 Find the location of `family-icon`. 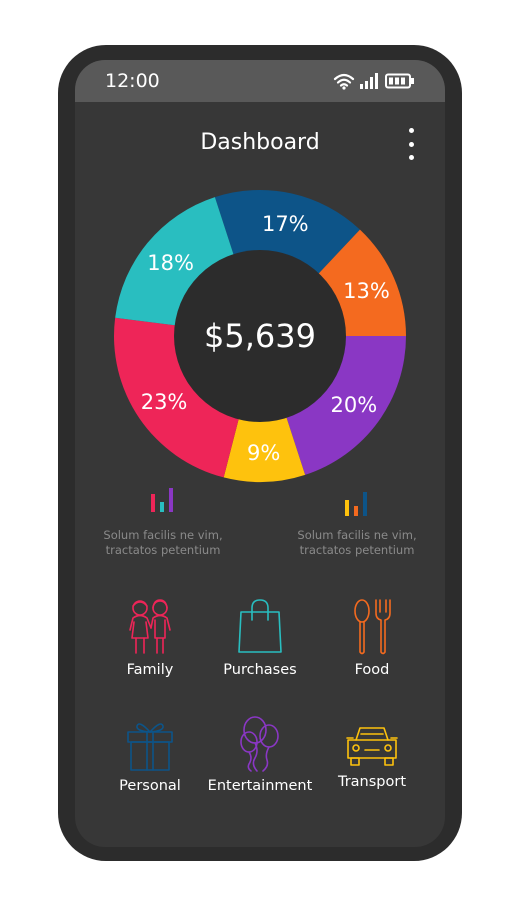

family-icon is located at coordinates (150, 626).